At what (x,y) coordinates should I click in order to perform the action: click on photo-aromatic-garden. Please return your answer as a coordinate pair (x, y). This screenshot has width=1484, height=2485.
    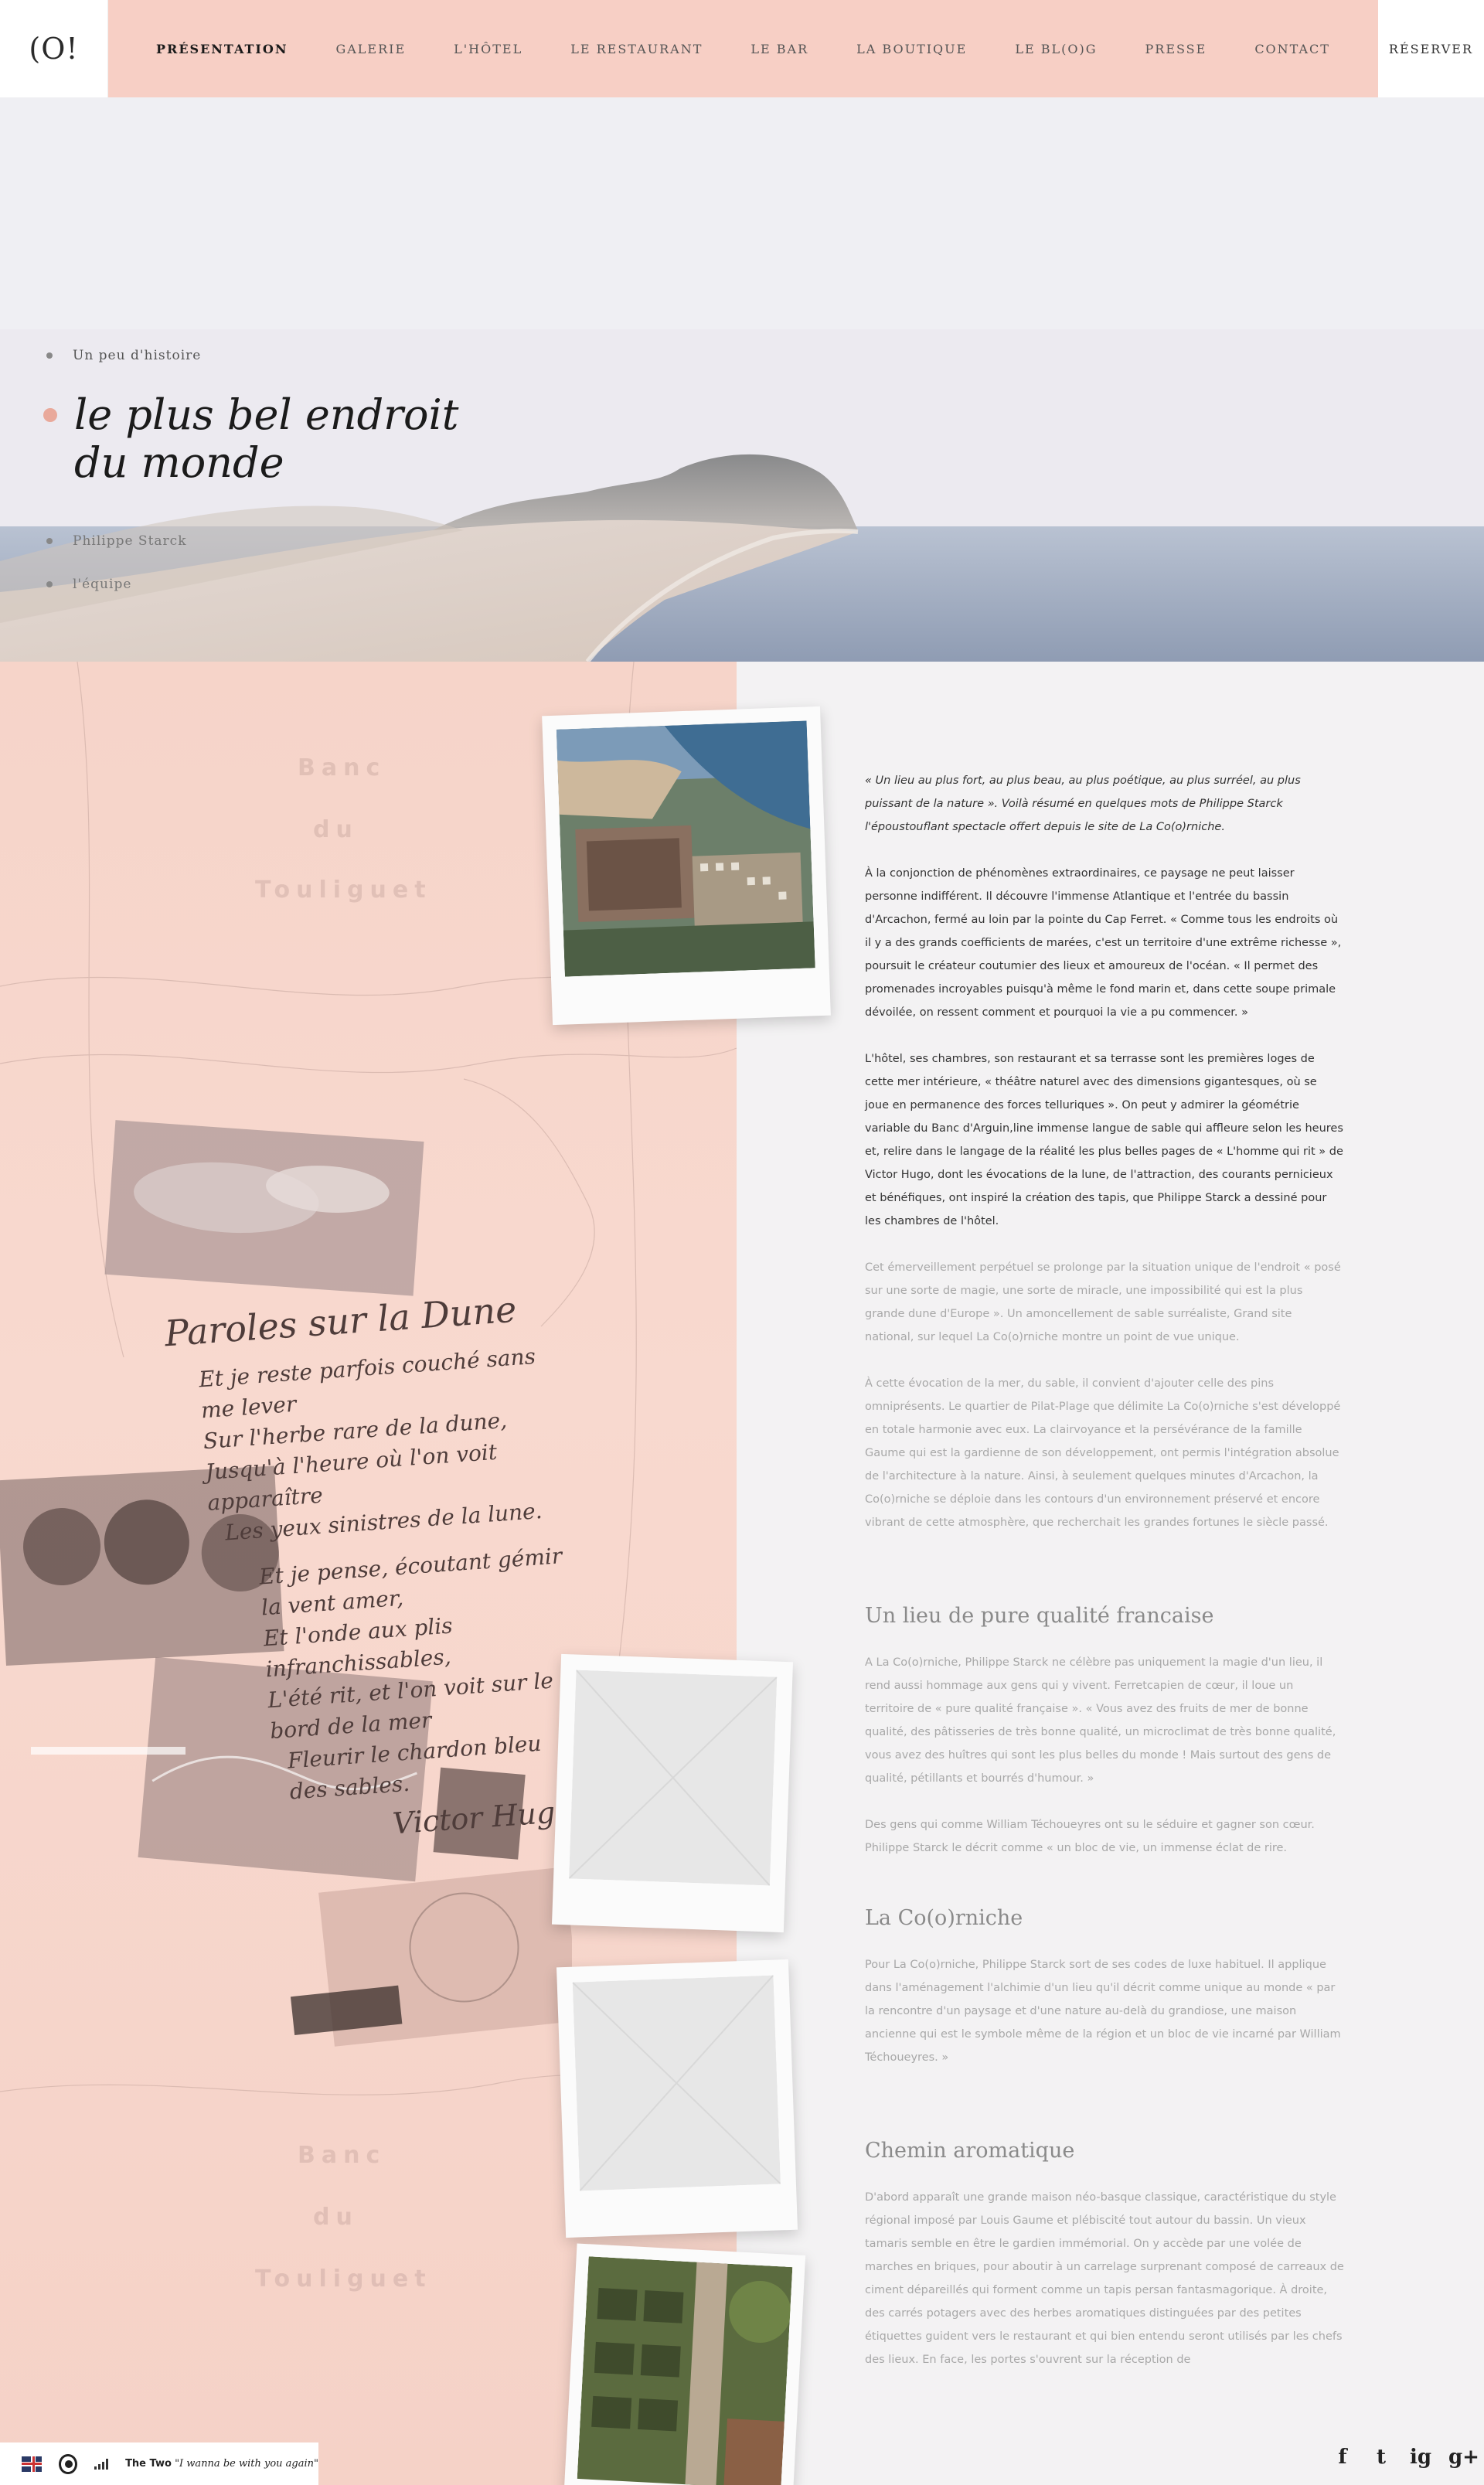
    Looking at the image, I should click on (684, 2364).